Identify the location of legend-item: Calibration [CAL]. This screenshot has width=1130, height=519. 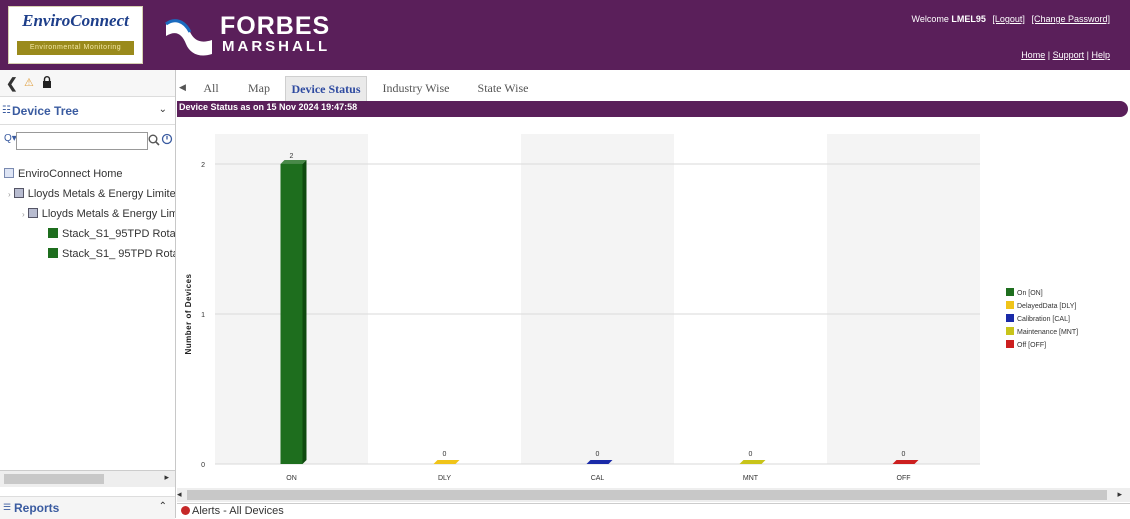
(1038, 318).